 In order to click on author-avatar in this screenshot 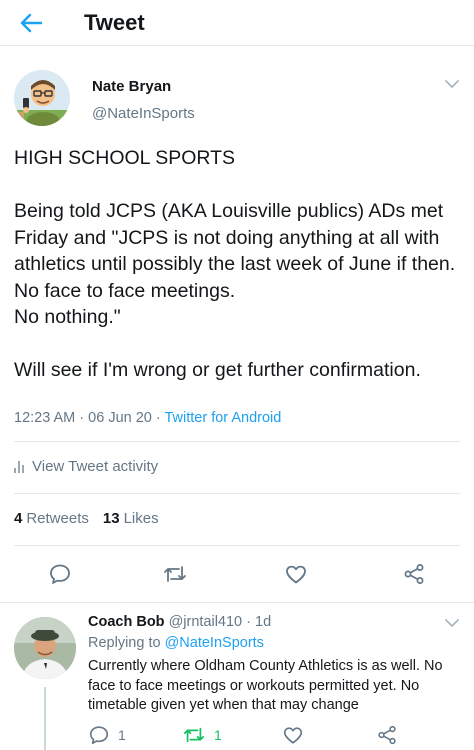, I will do `click(42, 98)`.